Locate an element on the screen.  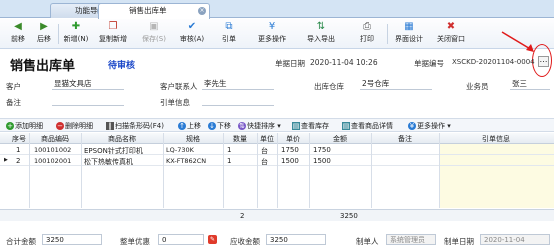
contact-field: 李先生 is located at coordinates (238, 84).